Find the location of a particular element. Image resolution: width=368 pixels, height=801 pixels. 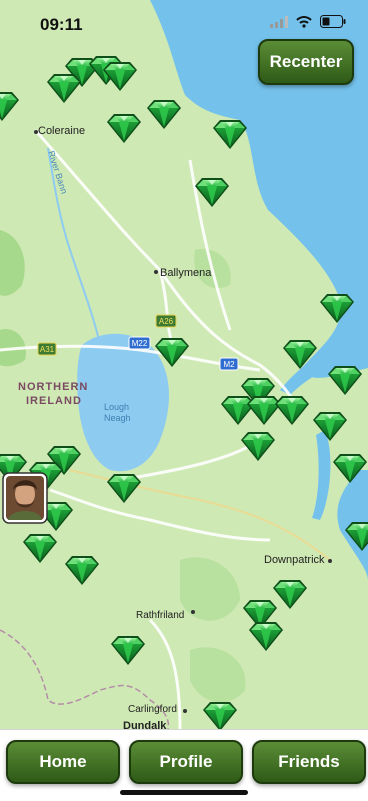

road-shield-a31: A31 is located at coordinates (47, 349).